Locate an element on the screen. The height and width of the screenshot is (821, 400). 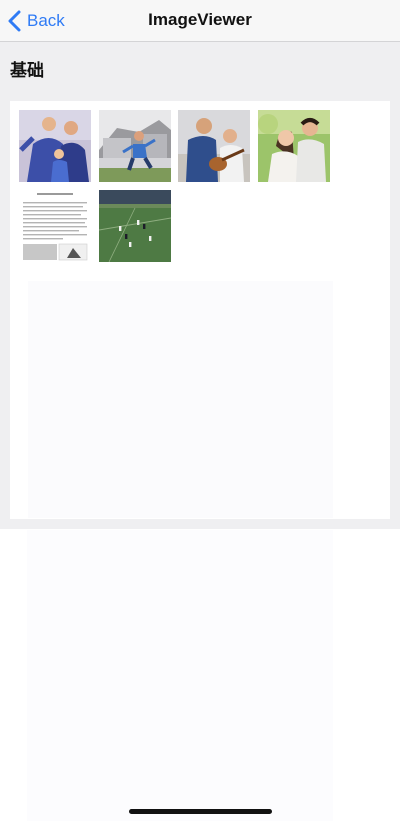
document-page-thumbnail is located at coordinates (55, 226).